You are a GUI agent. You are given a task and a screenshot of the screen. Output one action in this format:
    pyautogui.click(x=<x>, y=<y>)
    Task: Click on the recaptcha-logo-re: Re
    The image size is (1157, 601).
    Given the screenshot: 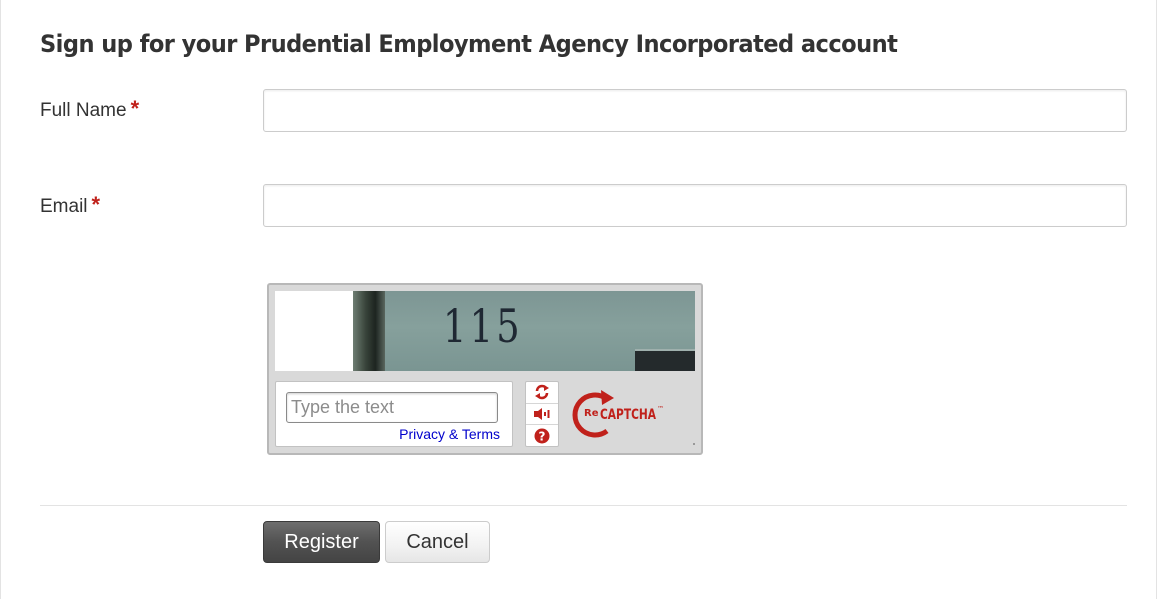 What is the action you would take?
    pyautogui.click(x=591, y=413)
    